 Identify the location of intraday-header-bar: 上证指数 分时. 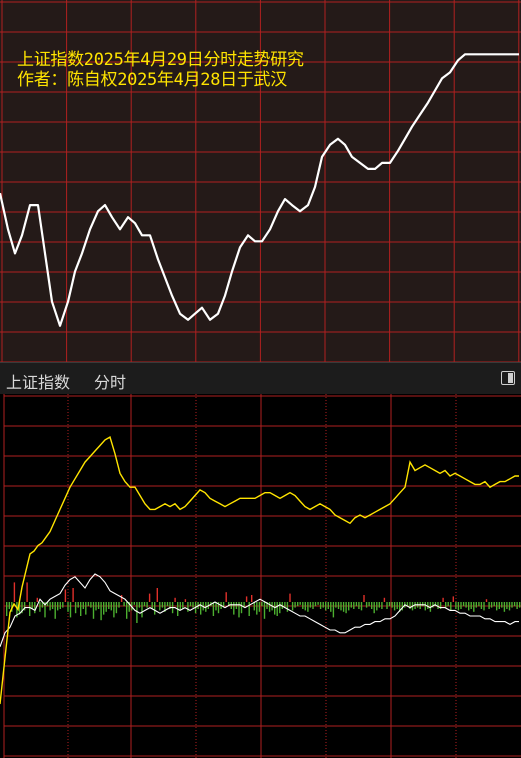
(260, 378).